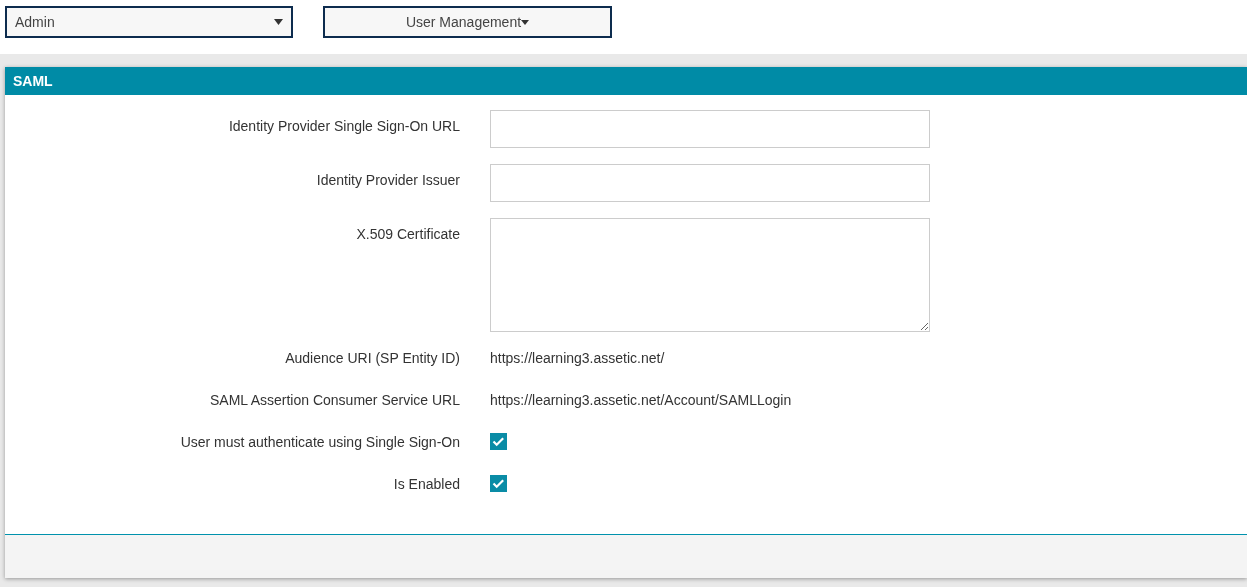 The image size is (1247, 587). Describe the element at coordinates (578, 358) in the screenshot. I see `url-value: https://learning3.assetic.net/` at that location.